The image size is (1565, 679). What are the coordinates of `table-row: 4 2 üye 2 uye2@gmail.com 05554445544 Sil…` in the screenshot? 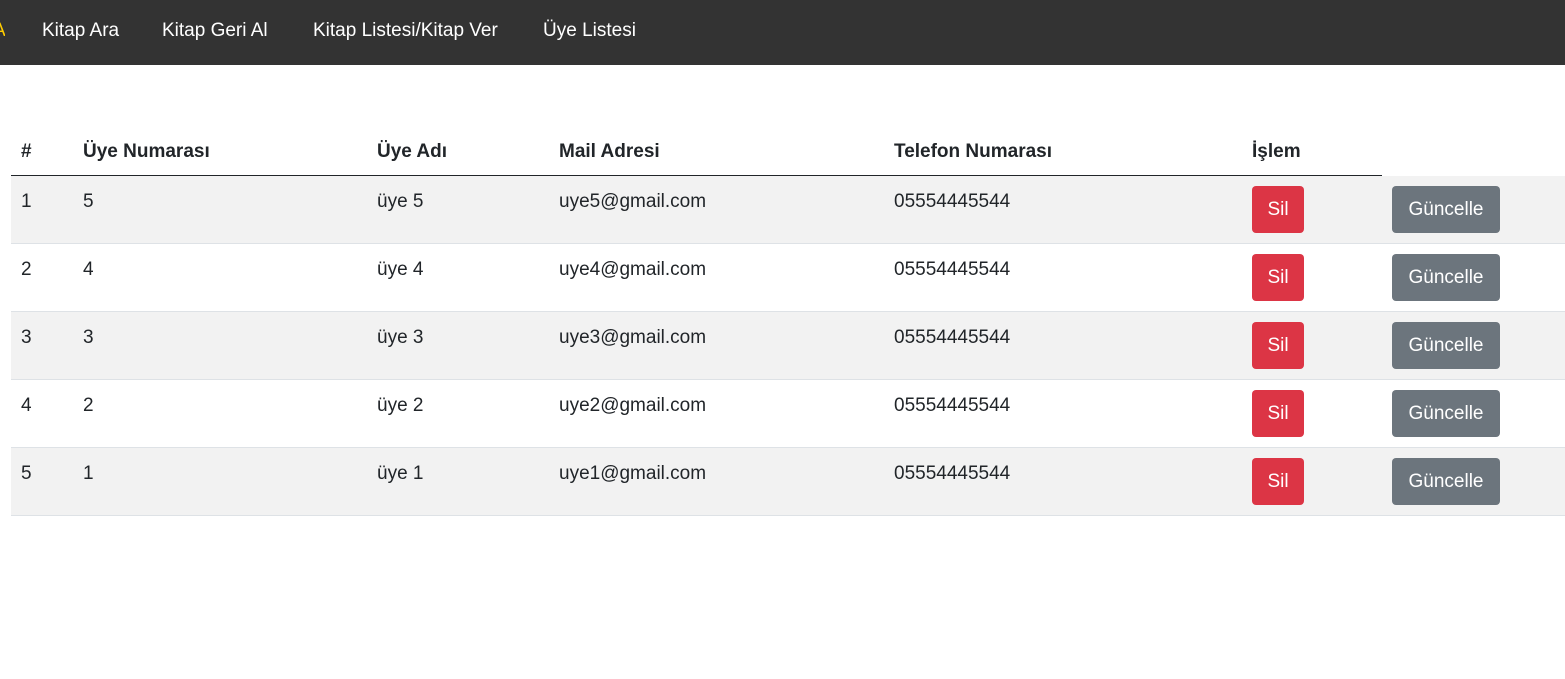 It's located at (788, 414).